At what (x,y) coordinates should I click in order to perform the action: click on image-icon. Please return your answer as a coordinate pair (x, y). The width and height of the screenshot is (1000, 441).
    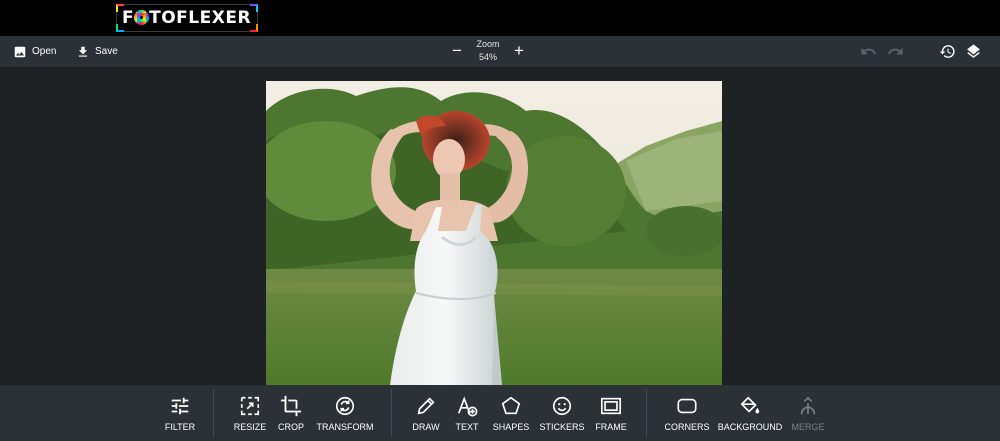
    Looking at the image, I should click on (20, 51).